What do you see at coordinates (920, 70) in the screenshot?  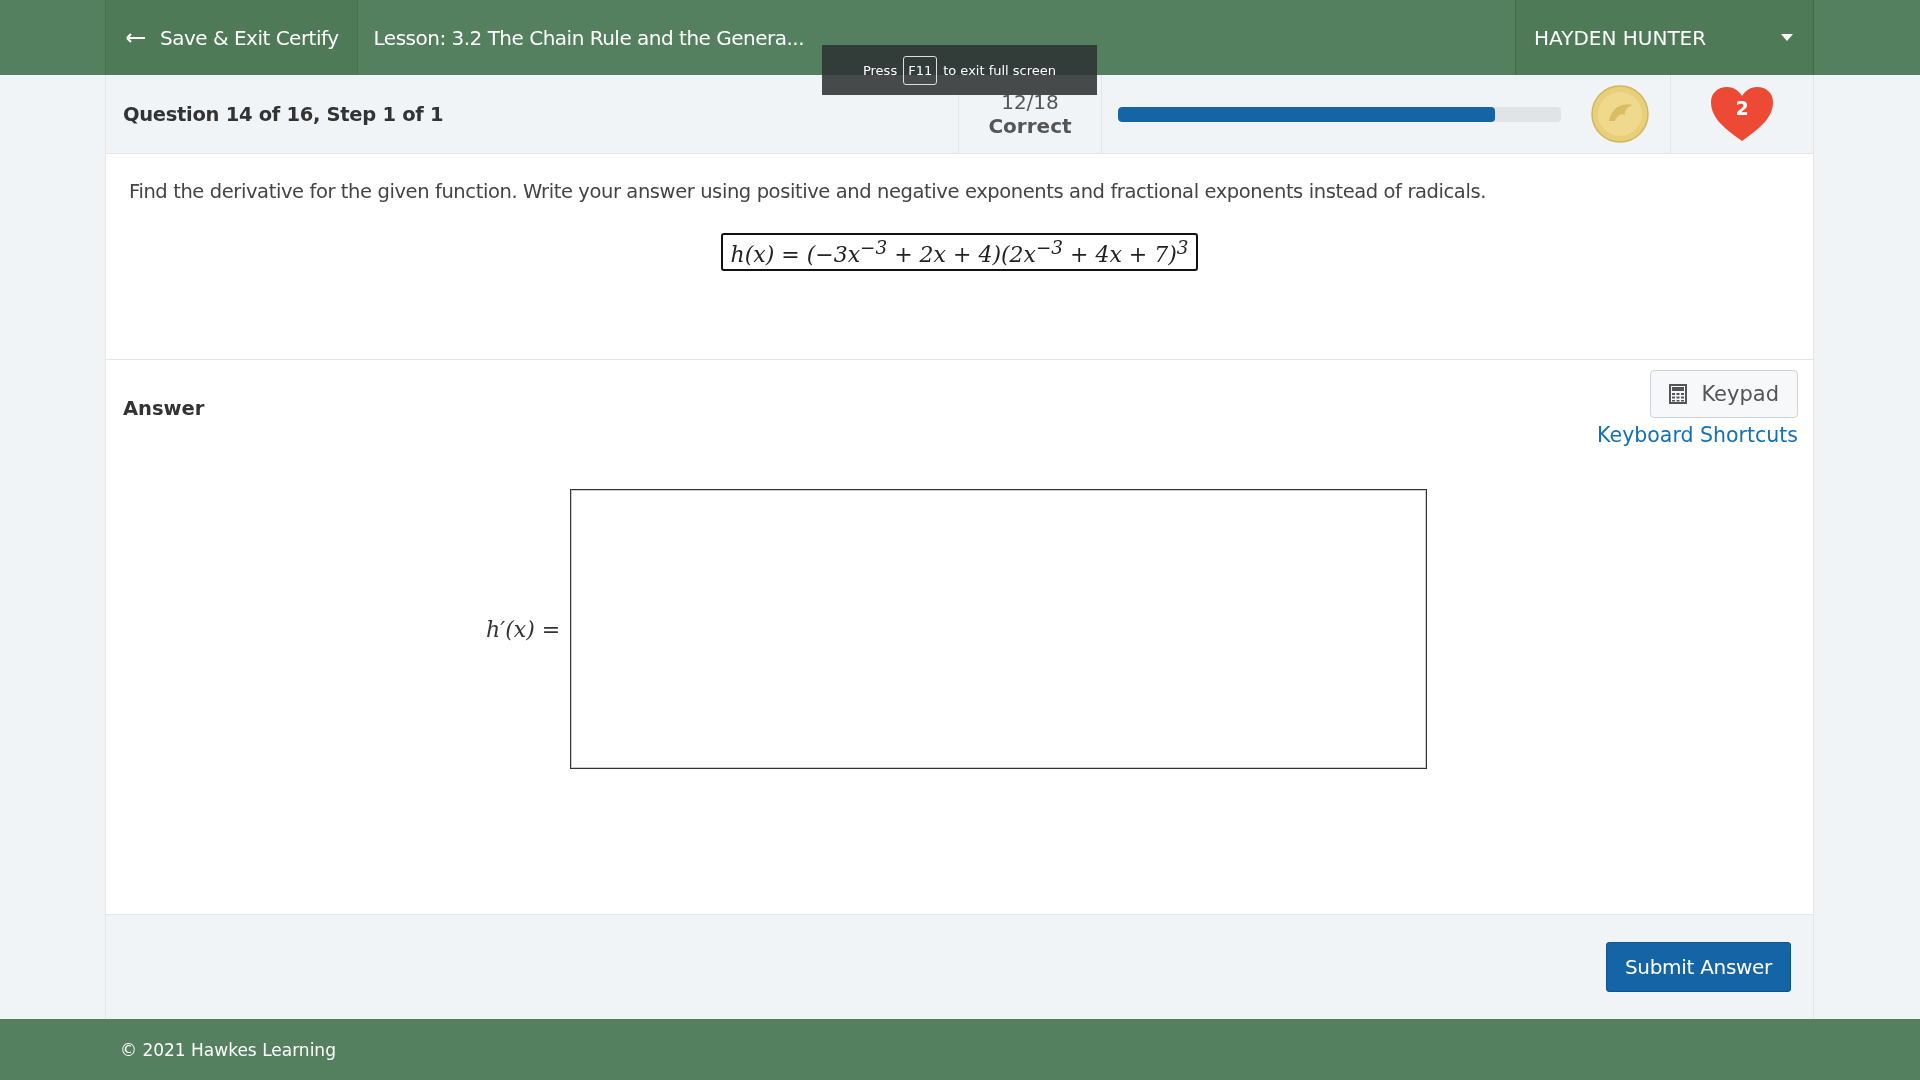 I see `key-label: F11` at bounding box center [920, 70].